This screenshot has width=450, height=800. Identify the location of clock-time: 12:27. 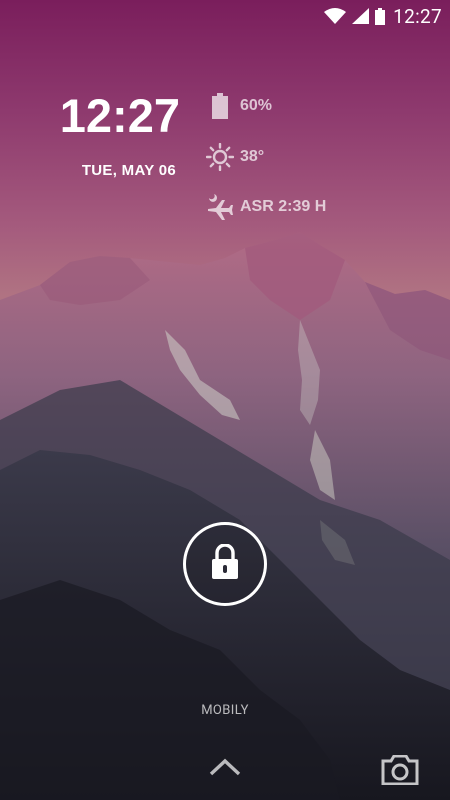
(119, 115).